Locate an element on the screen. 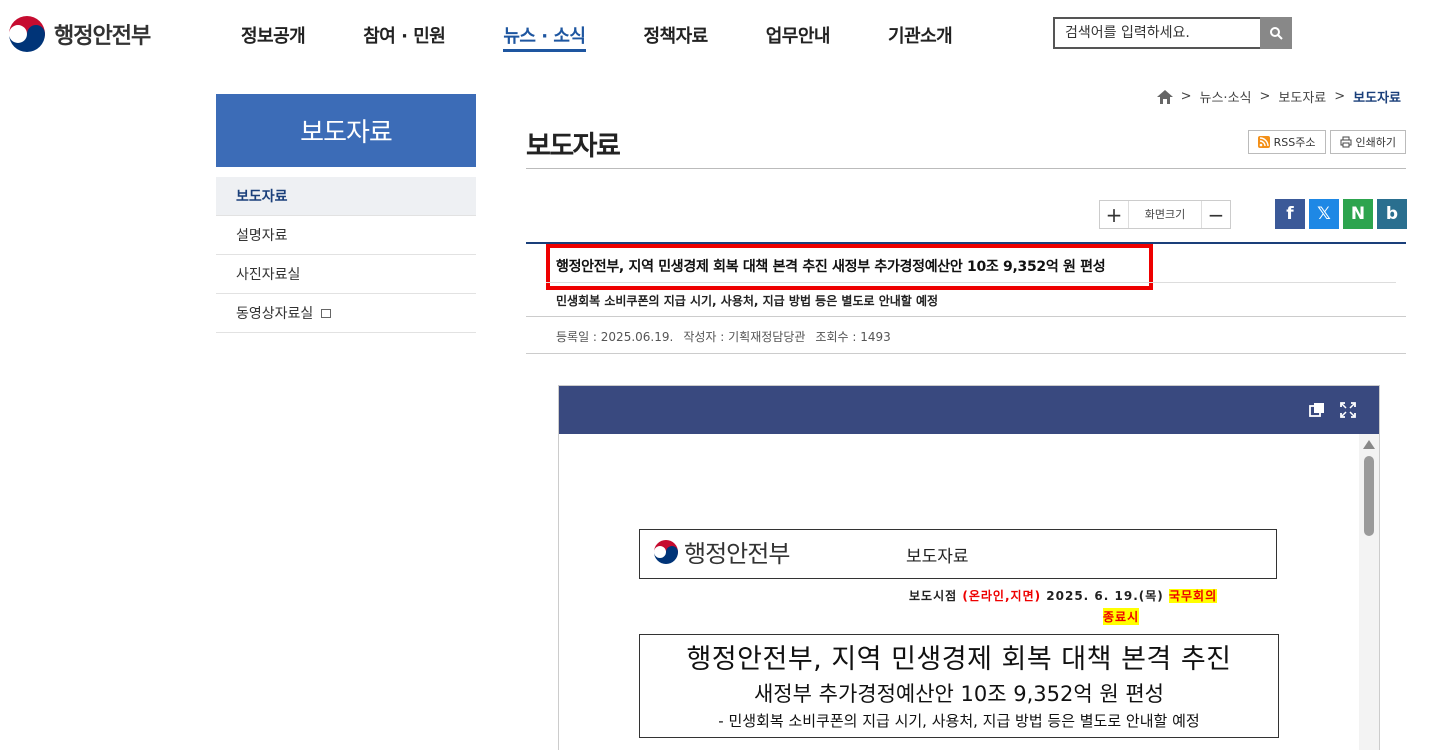  search-icon is located at coordinates (1276, 33).